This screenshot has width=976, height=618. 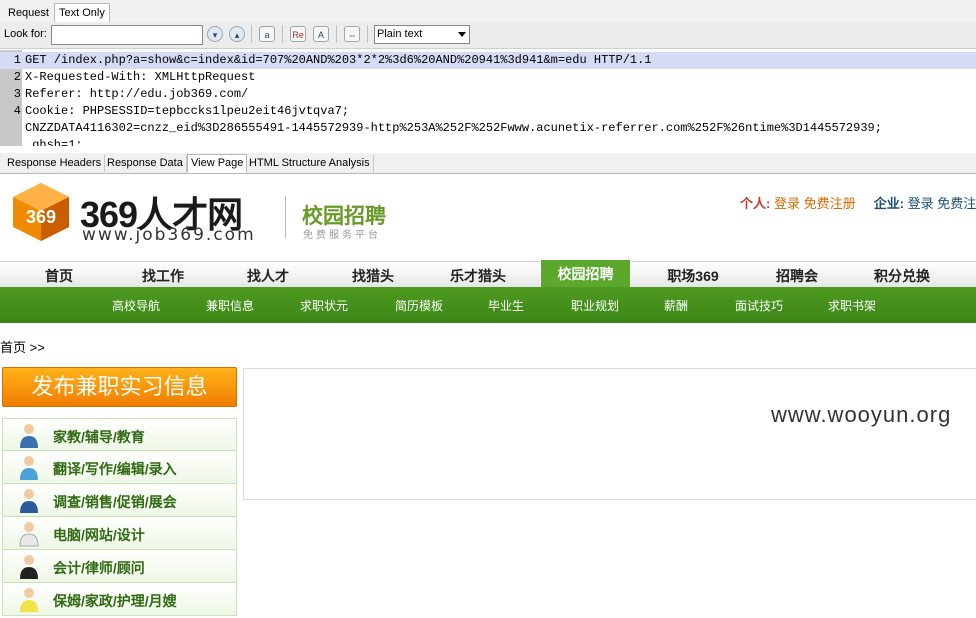 What do you see at coordinates (285, 217) in the screenshot?
I see `divider` at bounding box center [285, 217].